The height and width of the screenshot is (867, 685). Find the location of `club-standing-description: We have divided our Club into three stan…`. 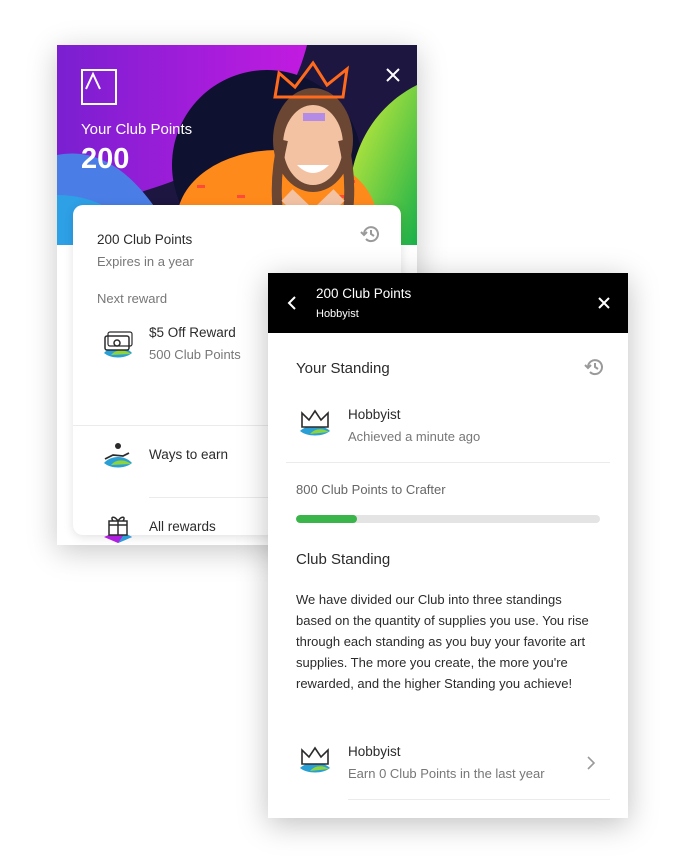

club-standing-description: We have divided our Club into three stan… is located at coordinates (442, 641).